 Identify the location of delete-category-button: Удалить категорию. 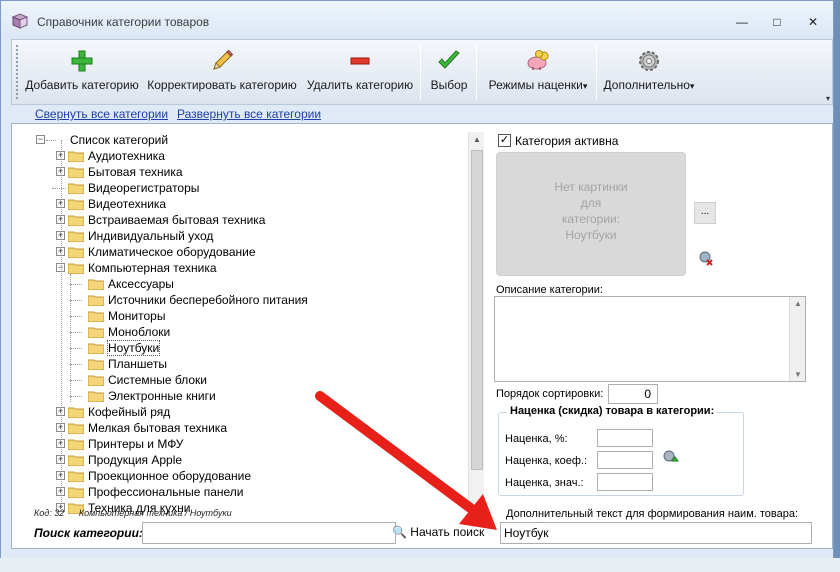
(360, 72).